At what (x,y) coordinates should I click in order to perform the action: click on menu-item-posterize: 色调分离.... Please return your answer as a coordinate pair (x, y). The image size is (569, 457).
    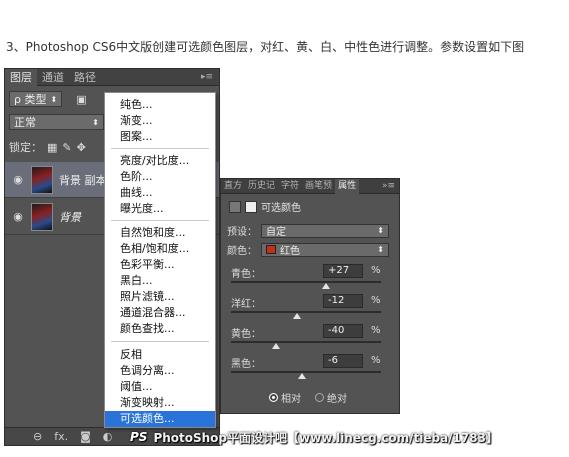
    Looking at the image, I should click on (160, 371).